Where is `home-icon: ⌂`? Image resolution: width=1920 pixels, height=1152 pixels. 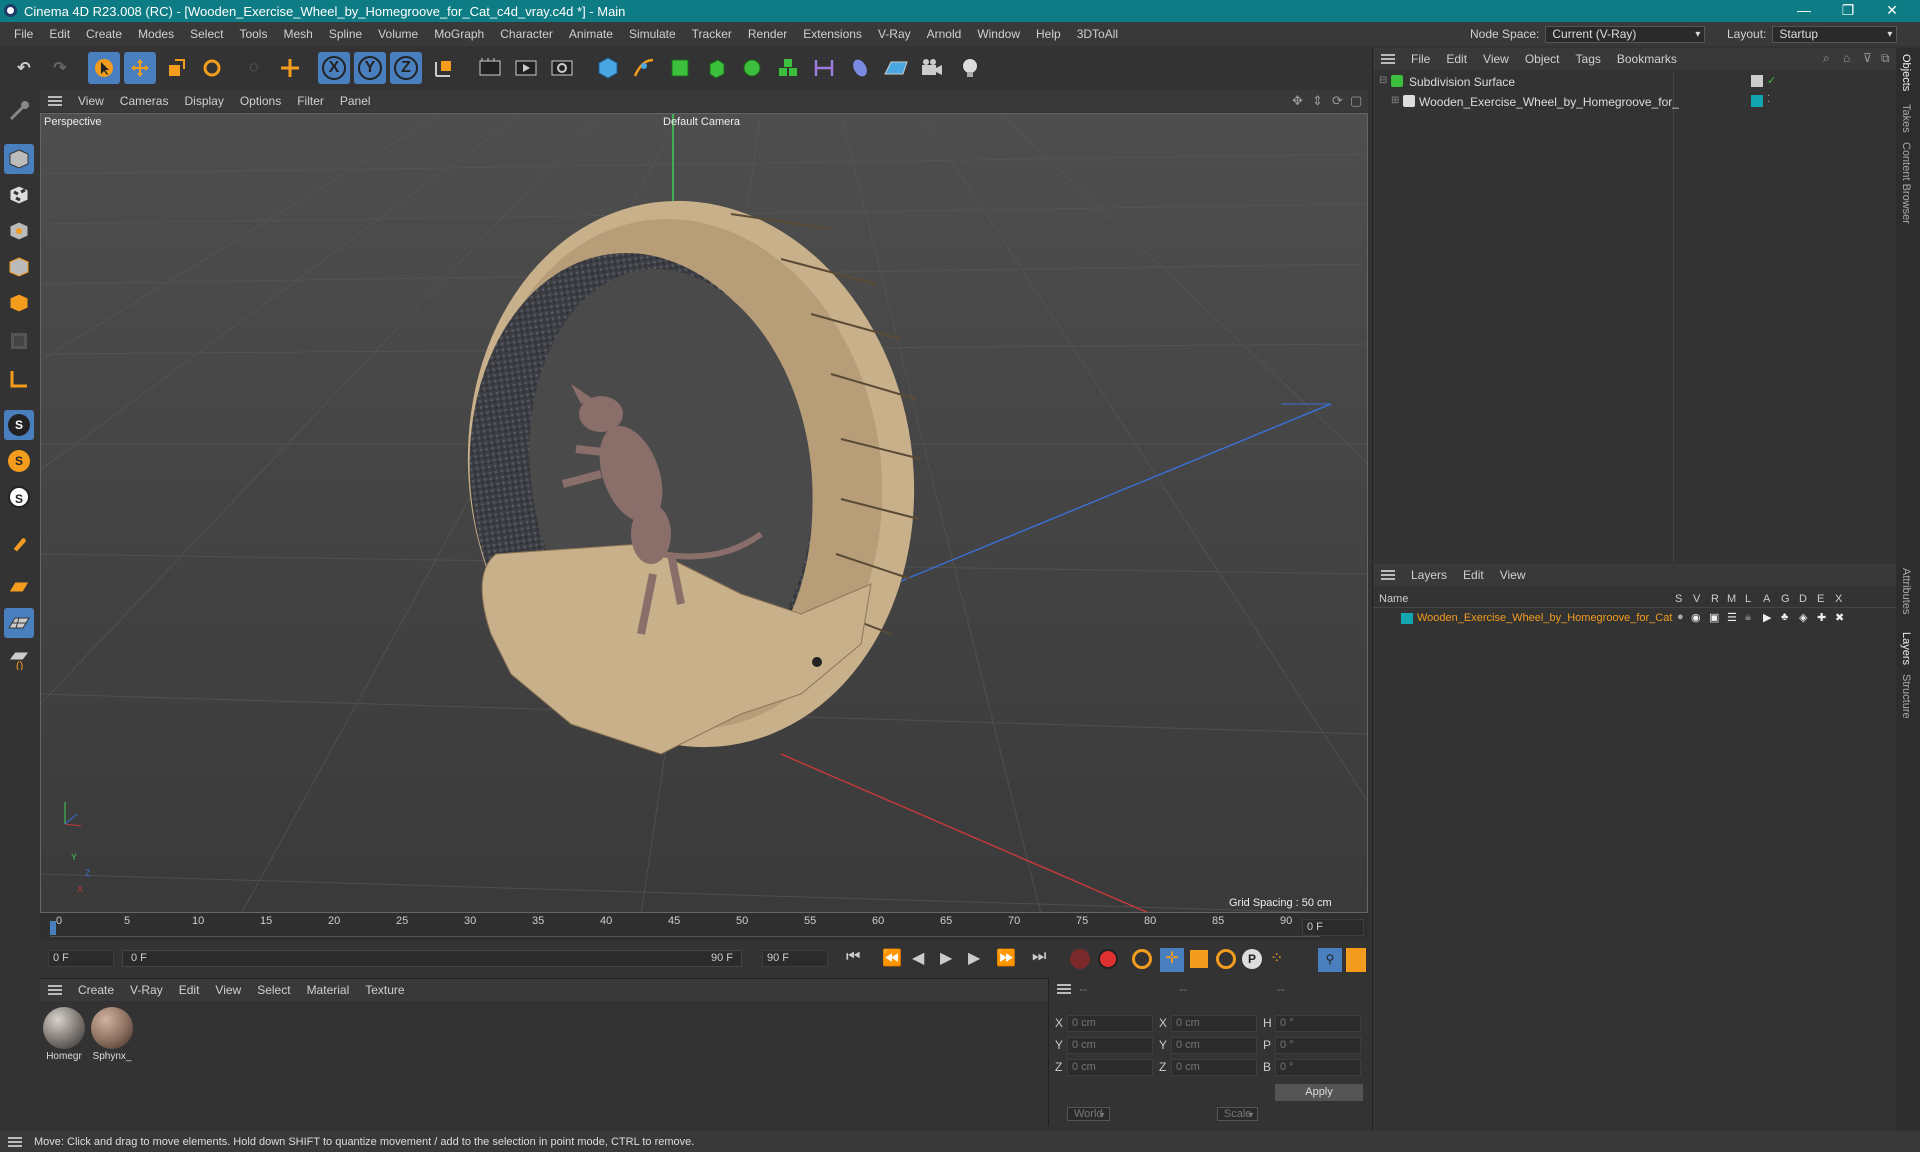
home-icon: ⌂ is located at coordinates (1846, 58).